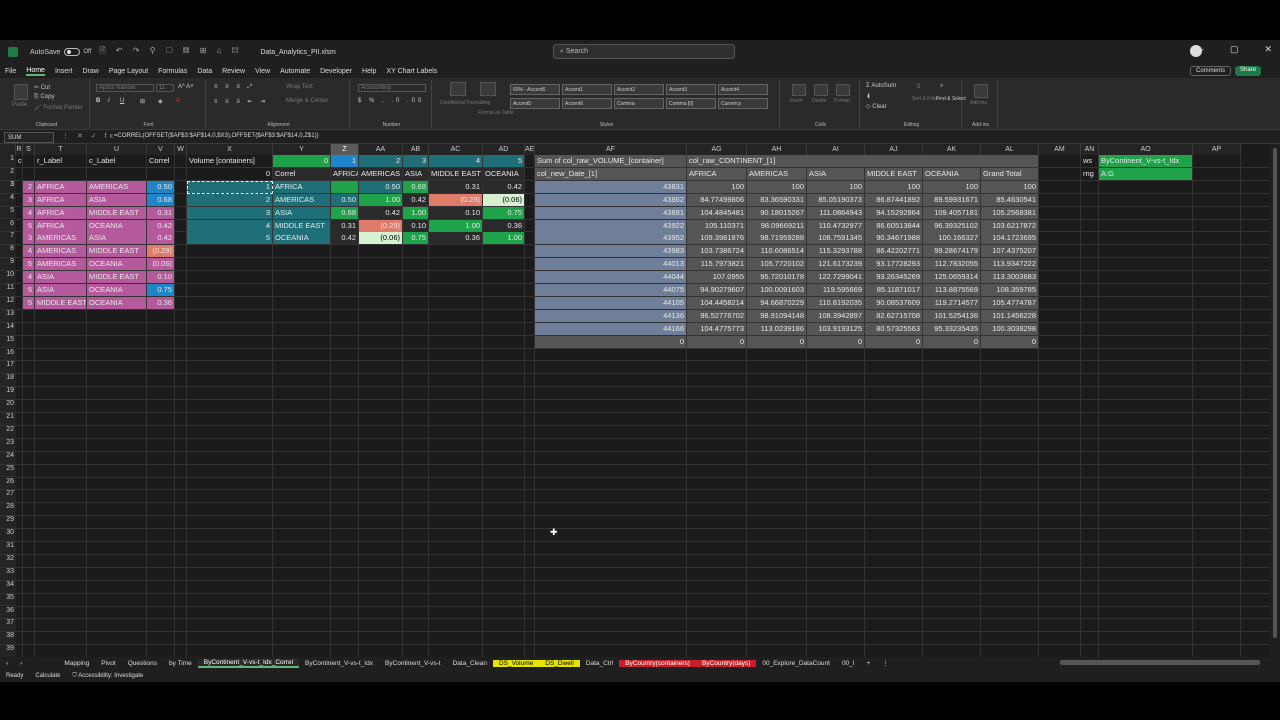 The image size is (1280, 720). What do you see at coordinates (726, 663) in the screenshot?
I see `sheet-tab-12: ByCountry(days)` at bounding box center [726, 663].